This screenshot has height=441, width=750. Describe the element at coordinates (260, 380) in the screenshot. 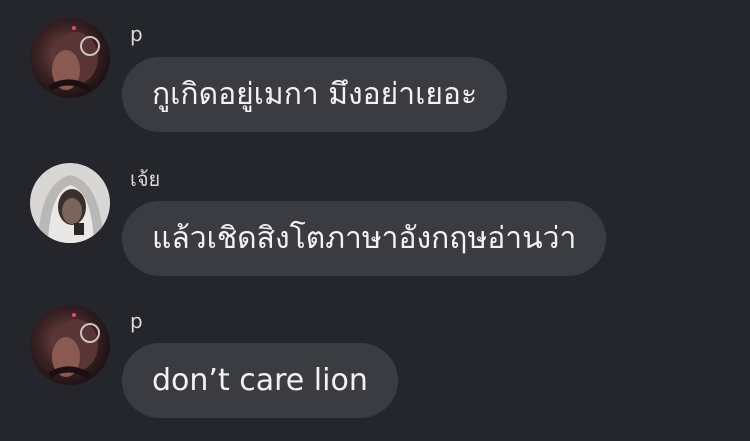

I see `message-bubble: don’t care lion` at that location.